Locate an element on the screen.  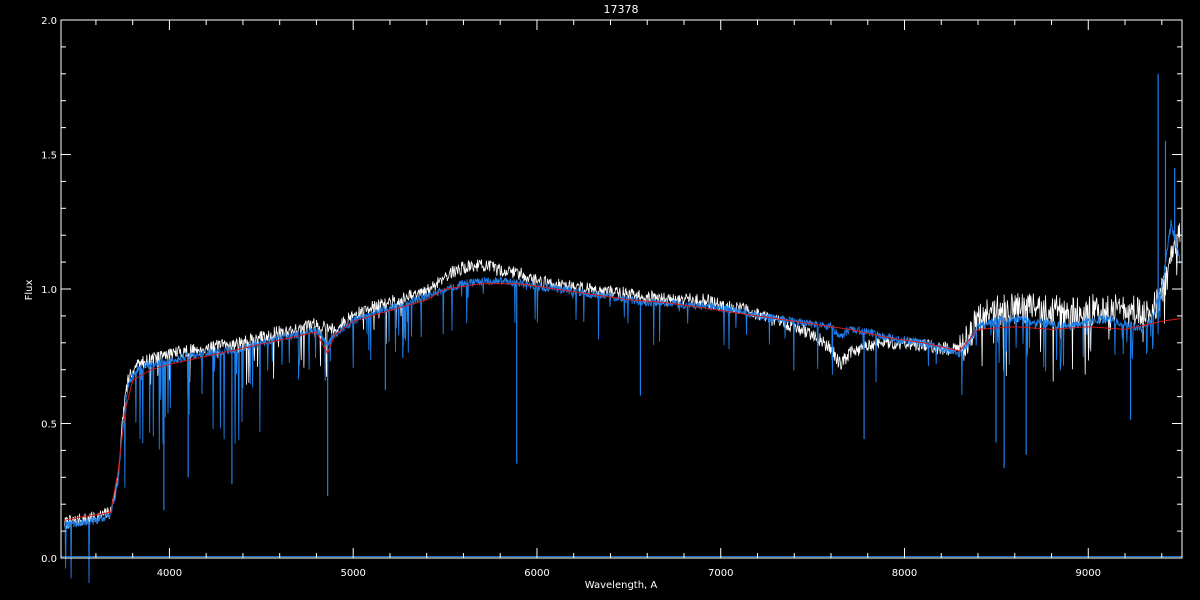
y-axis-title: Flux is located at coordinates (29, 290).